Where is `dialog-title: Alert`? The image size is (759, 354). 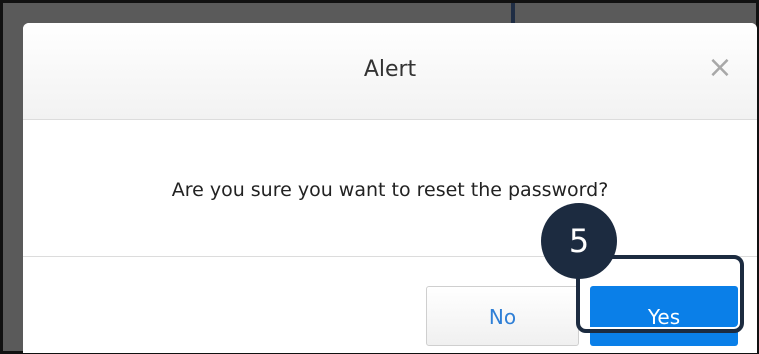 dialog-title: Alert is located at coordinates (390, 69).